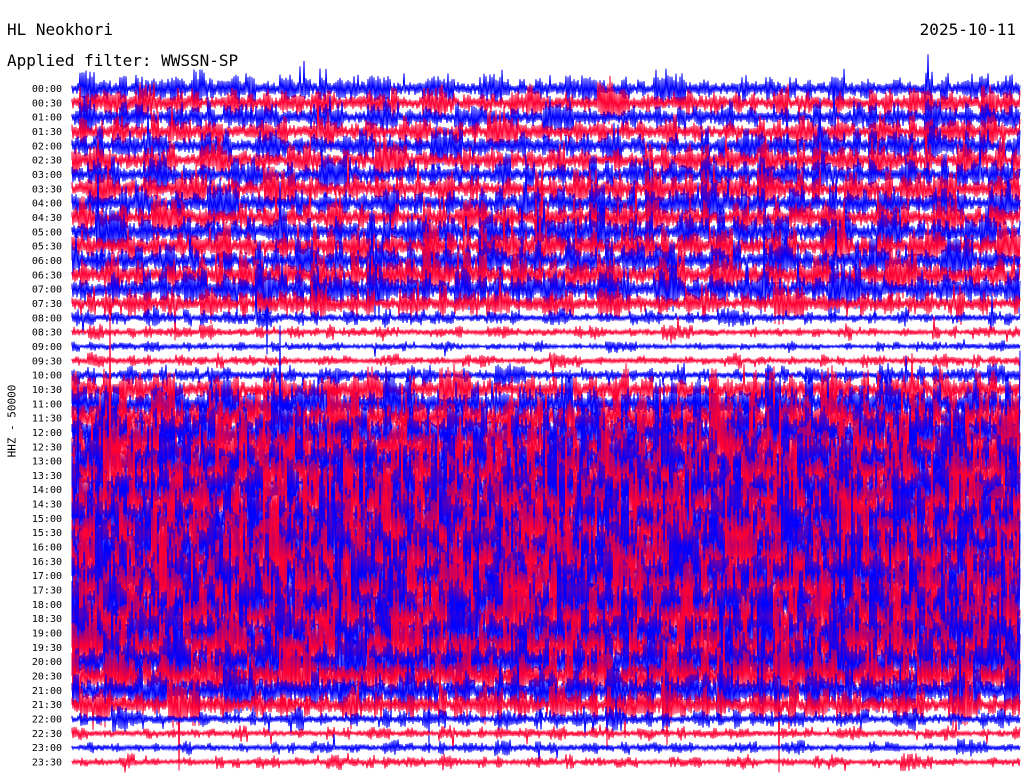 This screenshot has width=1024, height=780. What do you see at coordinates (47, 476) in the screenshot?
I see `time-tick-label: 13:30` at bounding box center [47, 476].